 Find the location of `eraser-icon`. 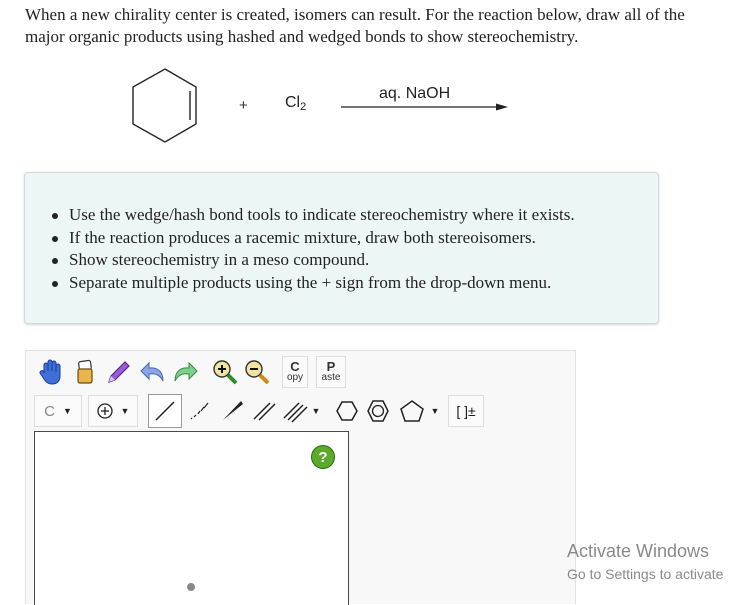

eraser-icon is located at coordinates (85, 371).